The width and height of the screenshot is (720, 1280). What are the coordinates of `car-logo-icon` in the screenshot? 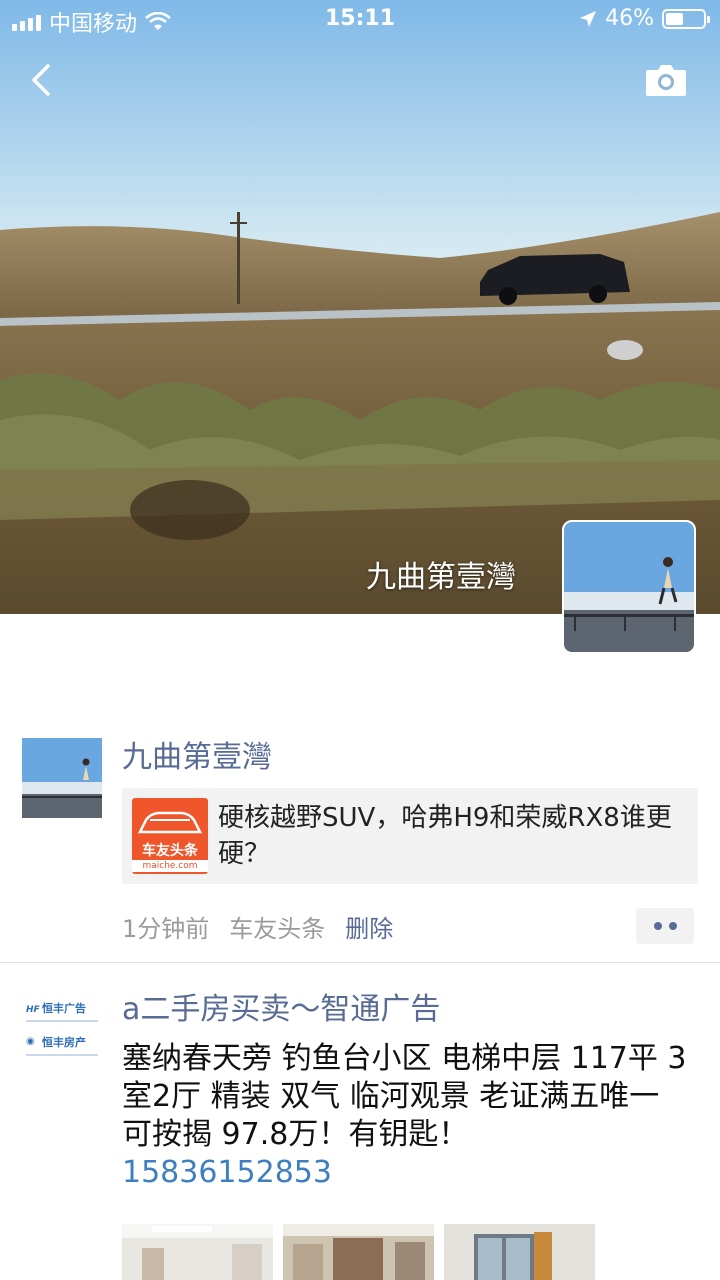 It's located at (170, 822).